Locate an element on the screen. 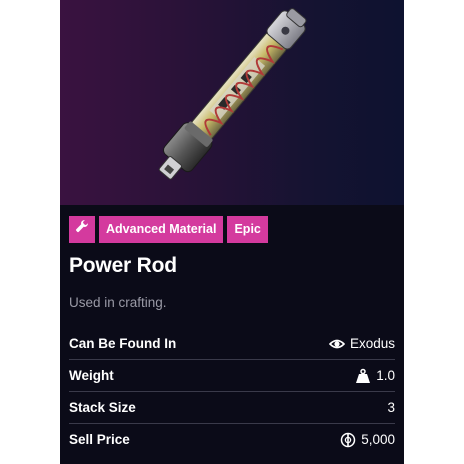  weight-icon is located at coordinates (363, 376).